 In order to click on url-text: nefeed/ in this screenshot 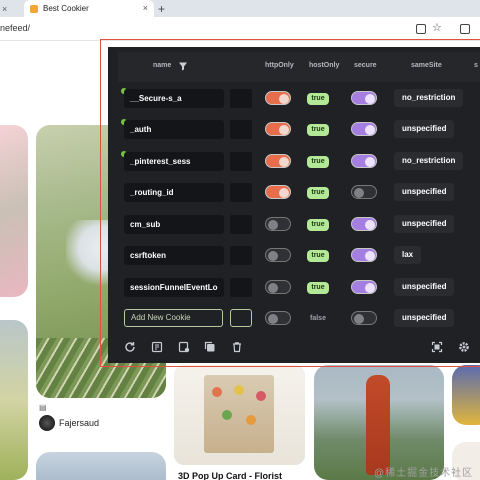, I will do `click(15, 28)`.